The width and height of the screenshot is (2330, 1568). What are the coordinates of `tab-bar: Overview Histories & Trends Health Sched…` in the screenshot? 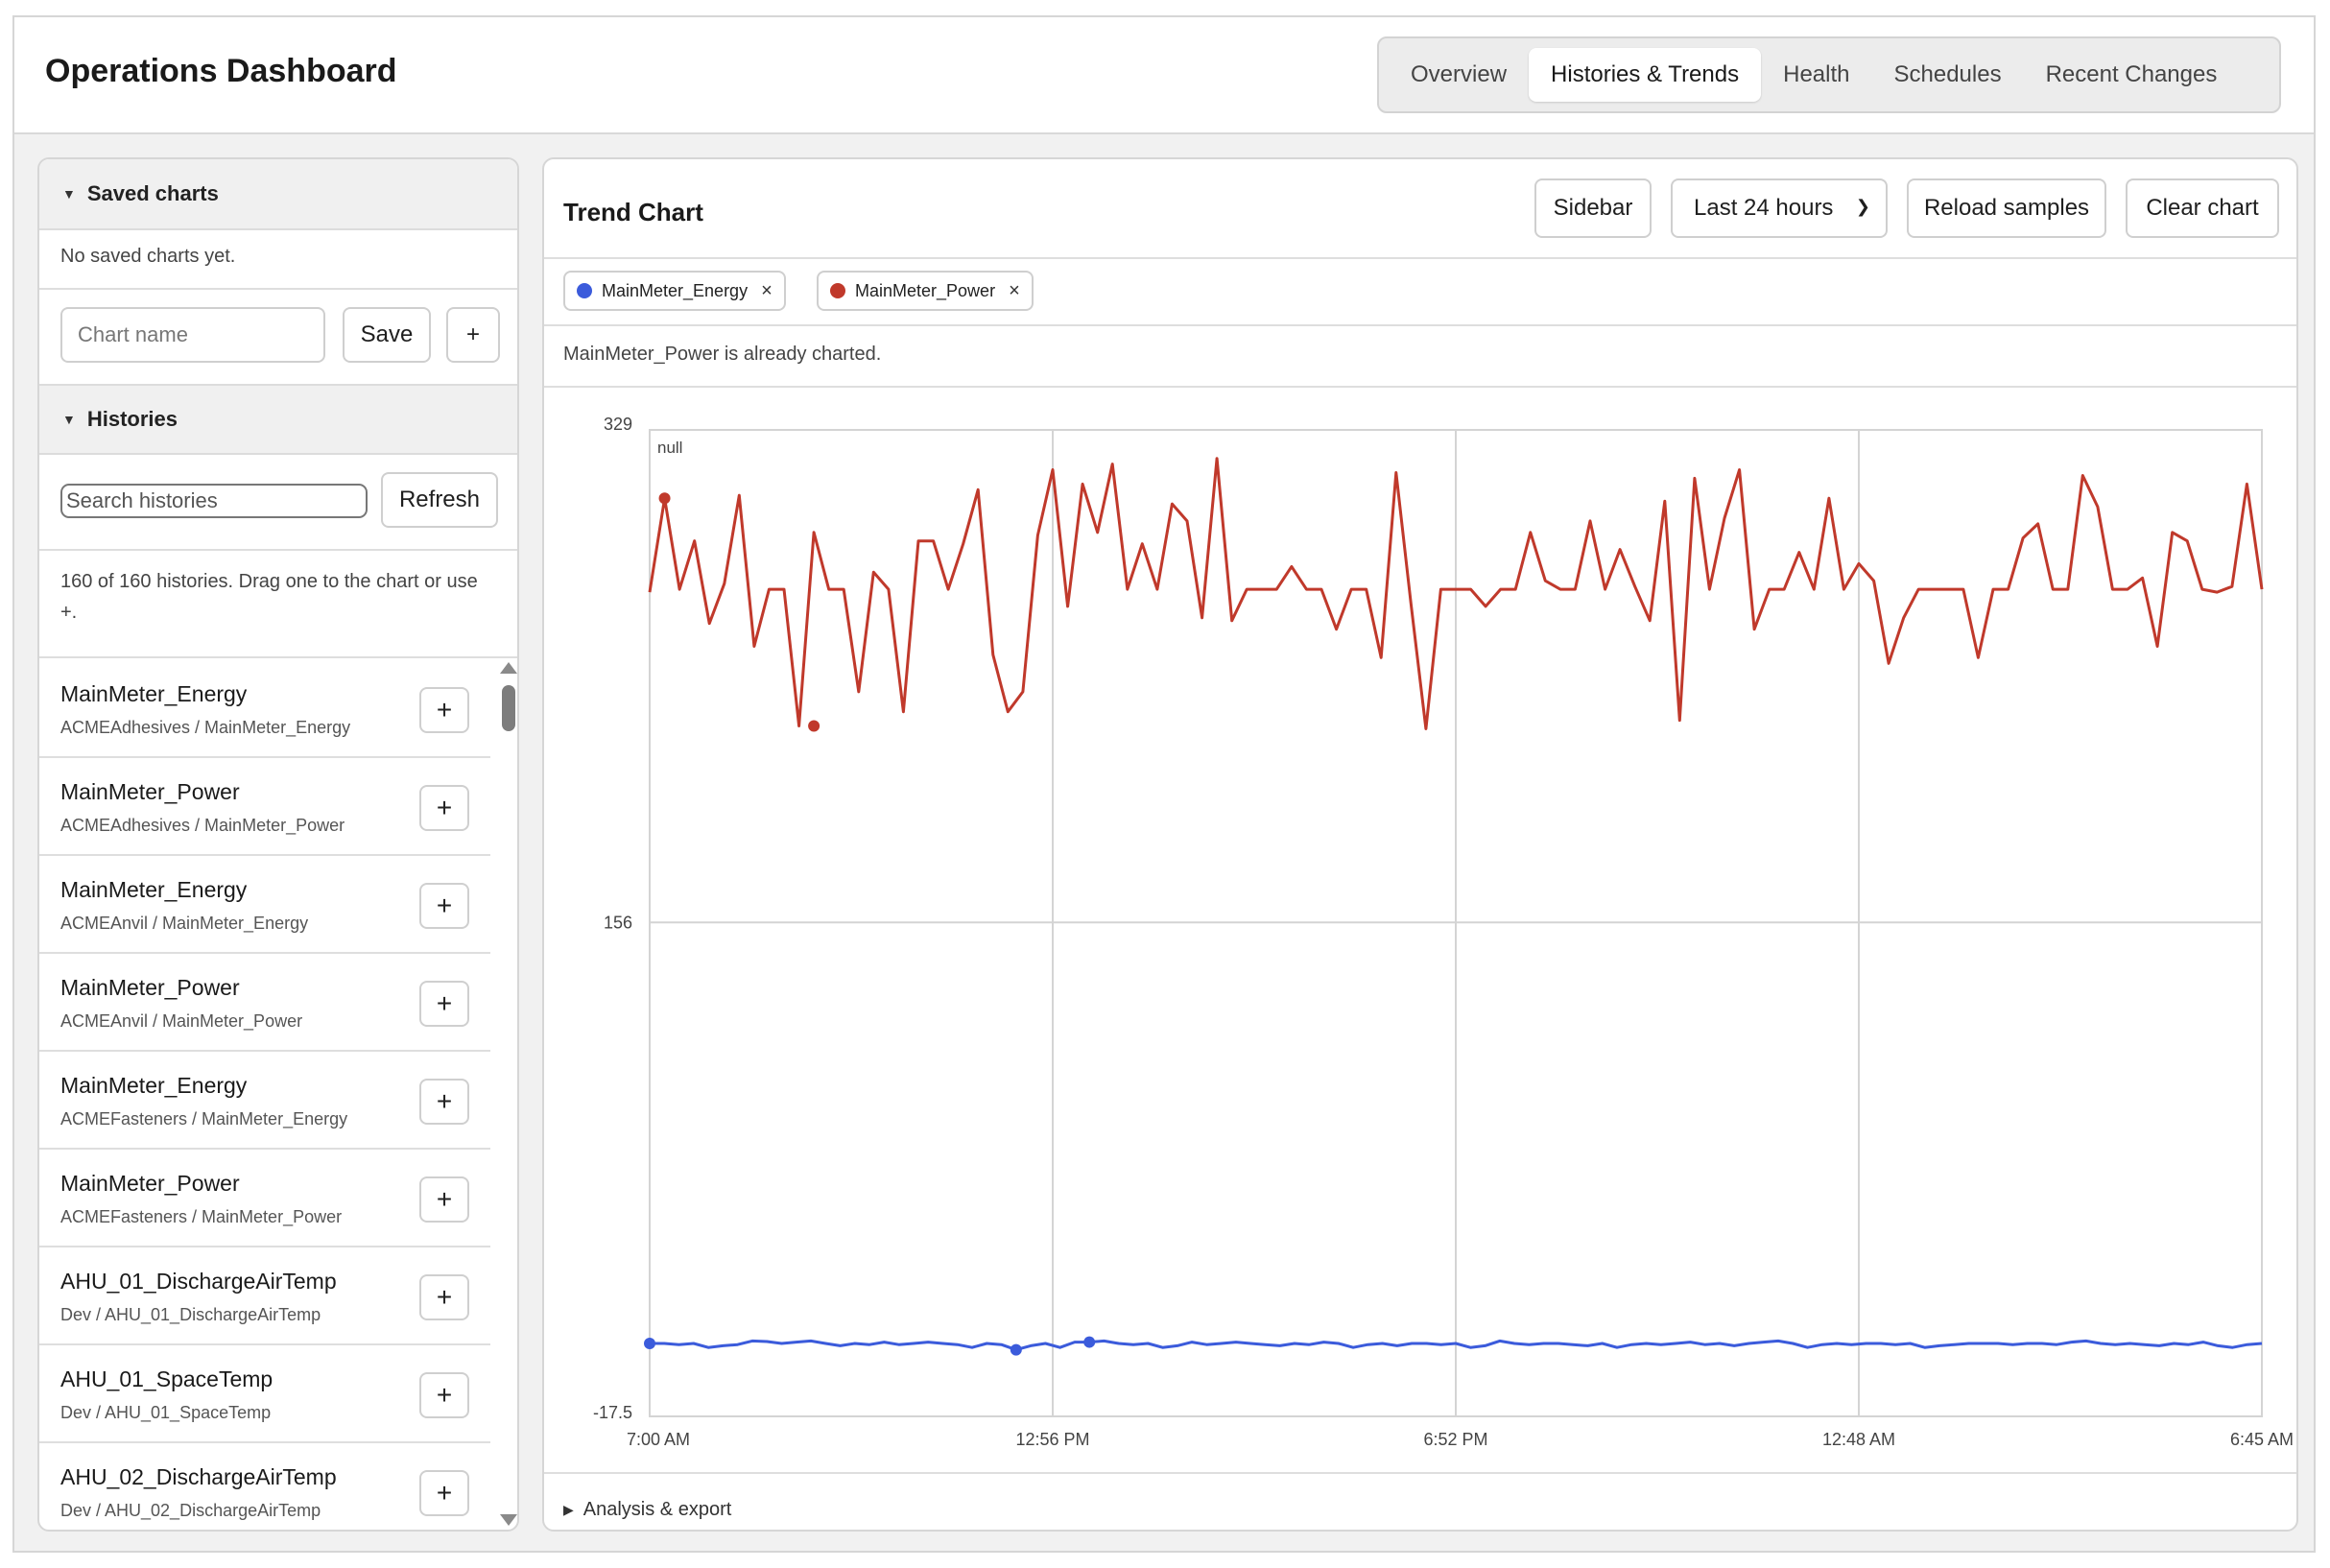 It's located at (1829, 74).